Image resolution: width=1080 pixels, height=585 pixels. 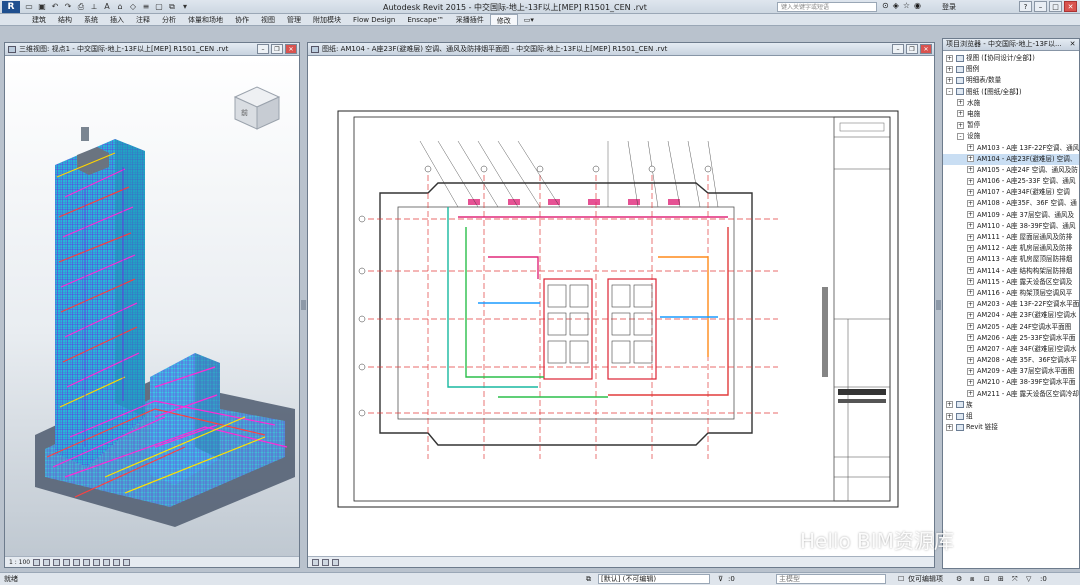 What do you see at coordinates (1011, 315) in the screenshot?
I see `browser-item: + AM204 - A座 23F(避难层)空调水` at bounding box center [1011, 315].